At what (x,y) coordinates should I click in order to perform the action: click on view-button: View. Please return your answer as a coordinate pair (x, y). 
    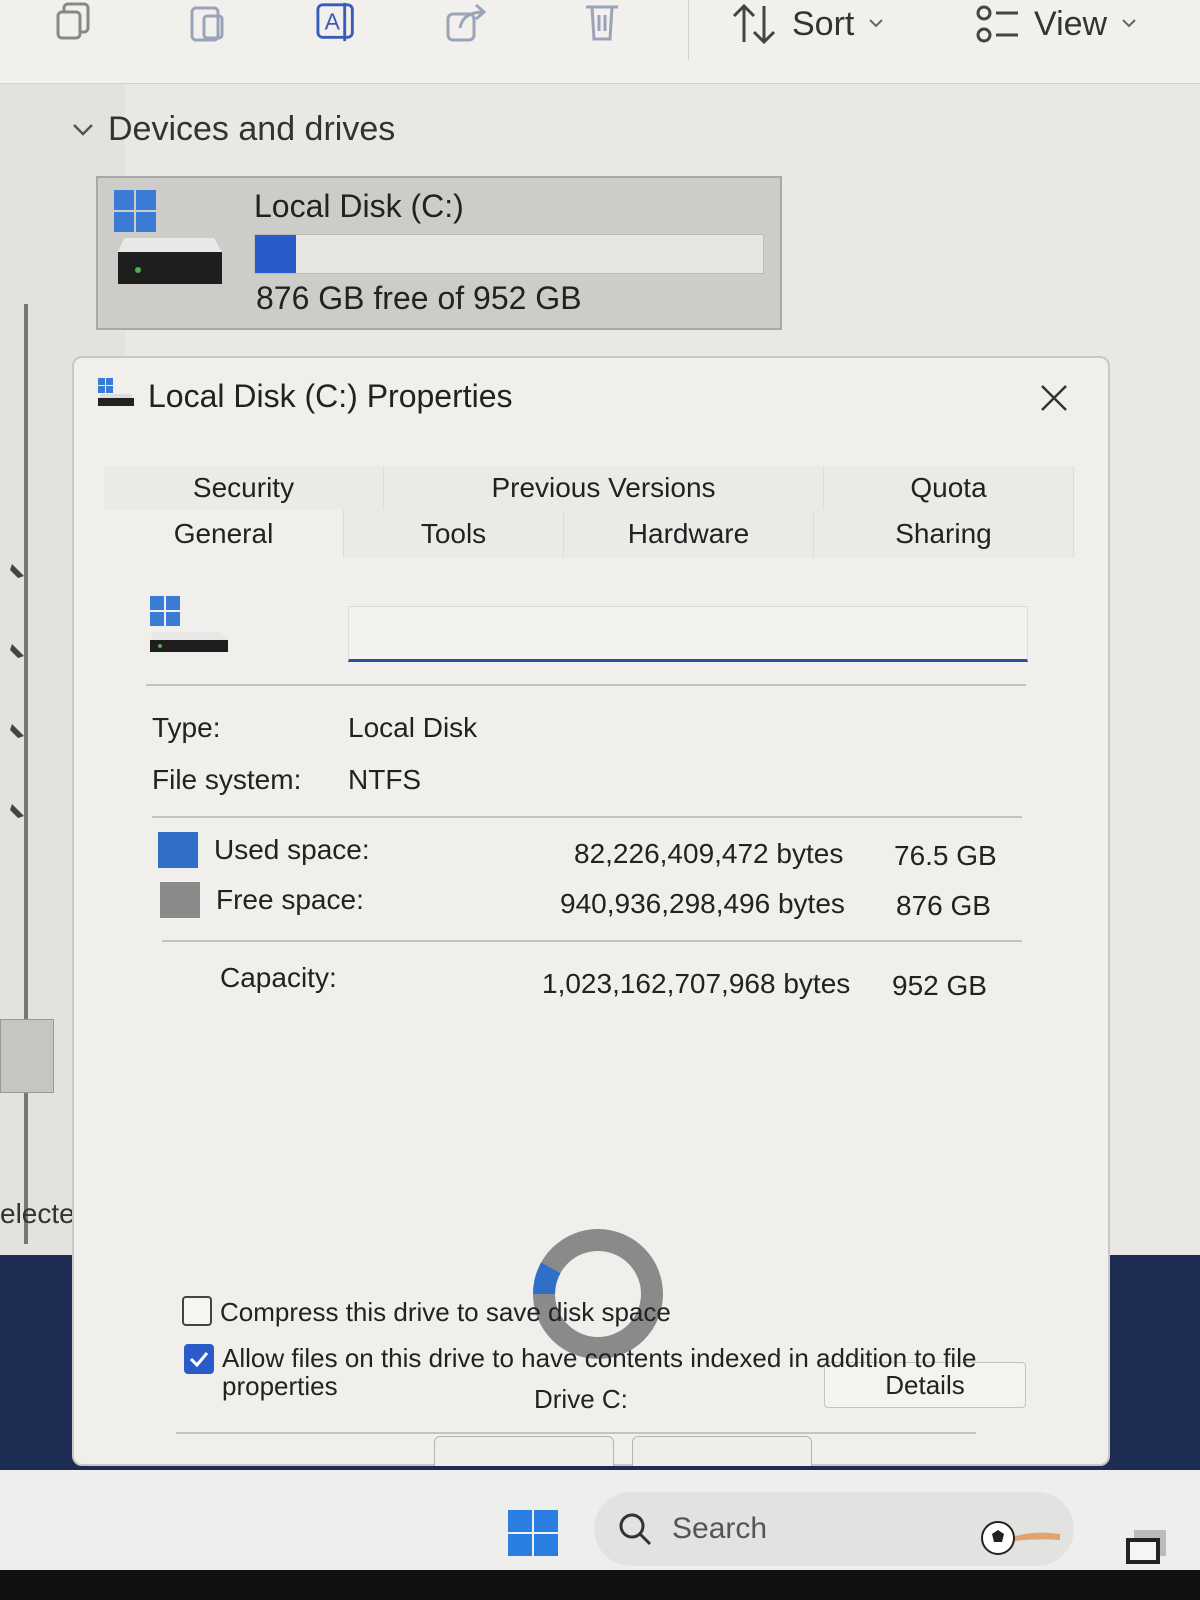
    Looking at the image, I should click on (1056, 24).